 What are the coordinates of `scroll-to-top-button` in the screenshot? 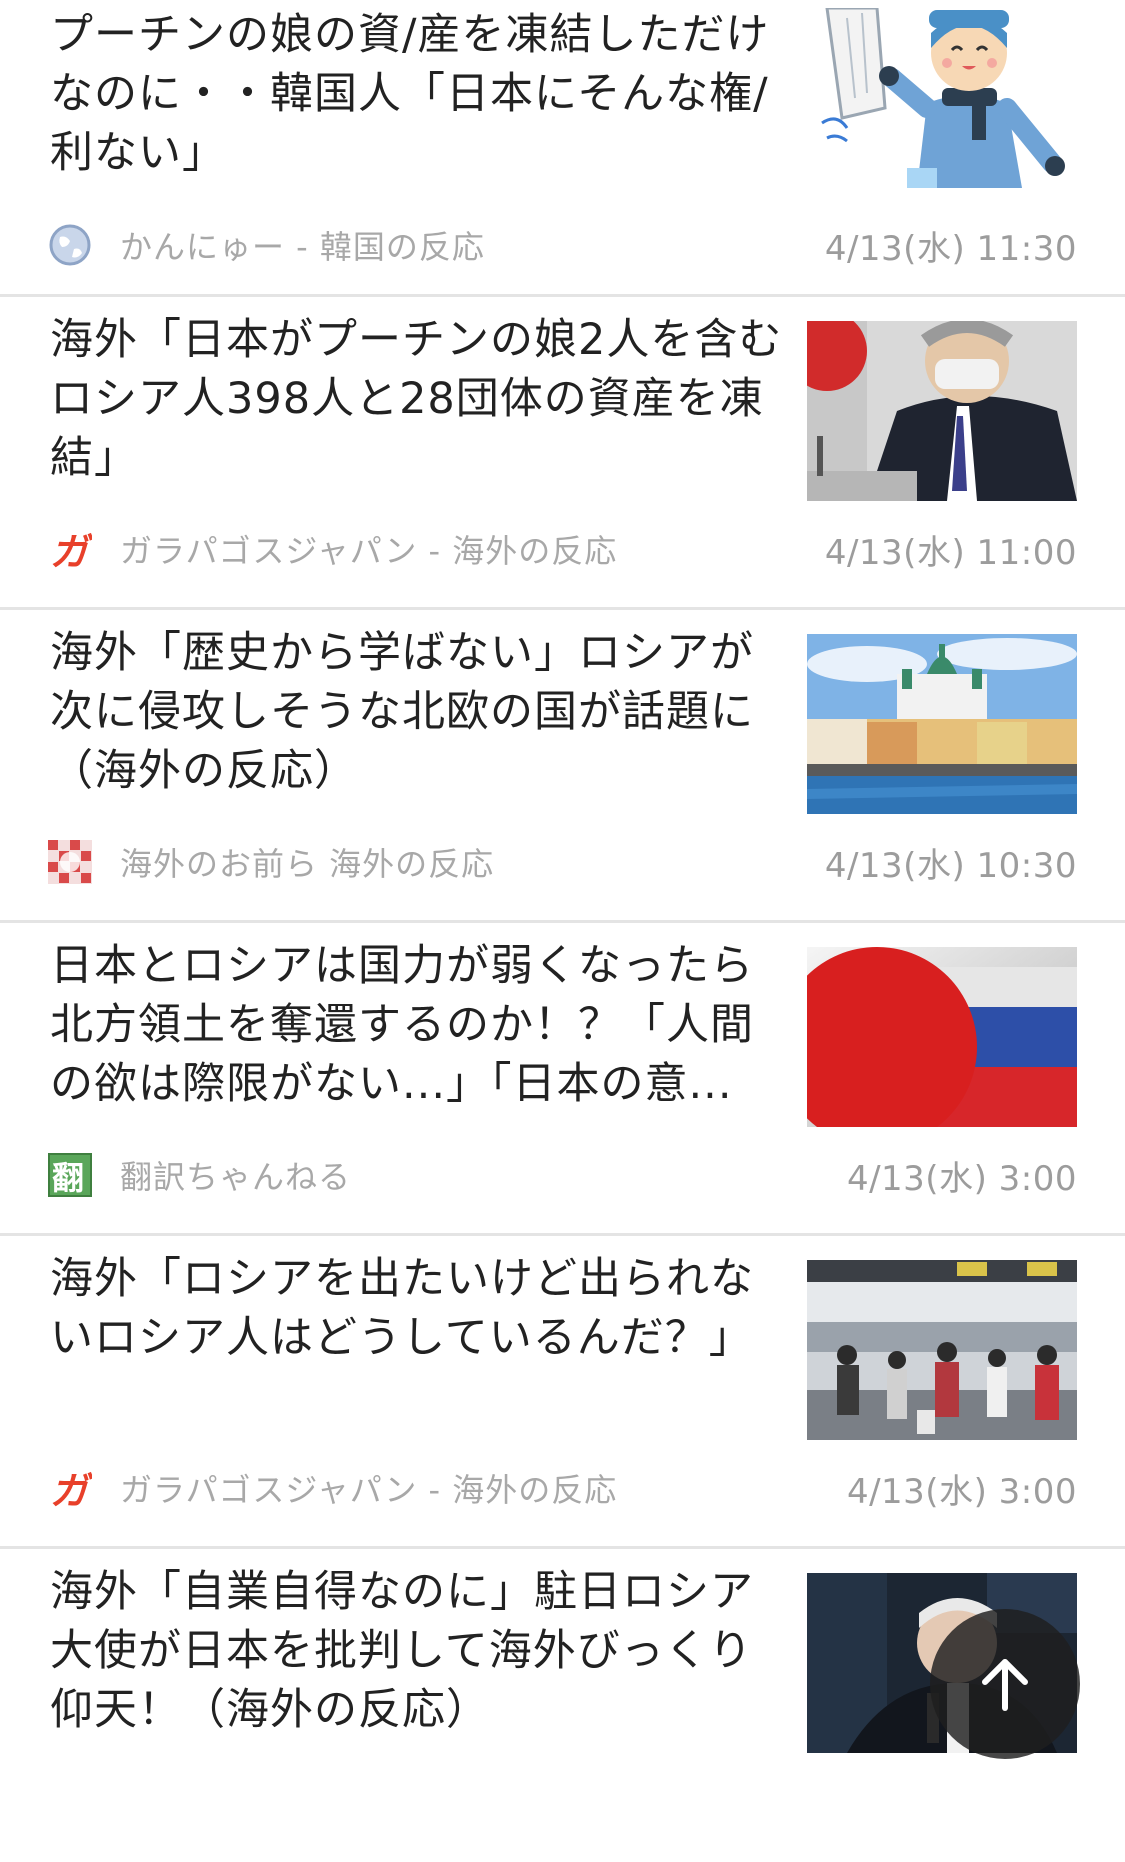 It's located at (1005, 1684).